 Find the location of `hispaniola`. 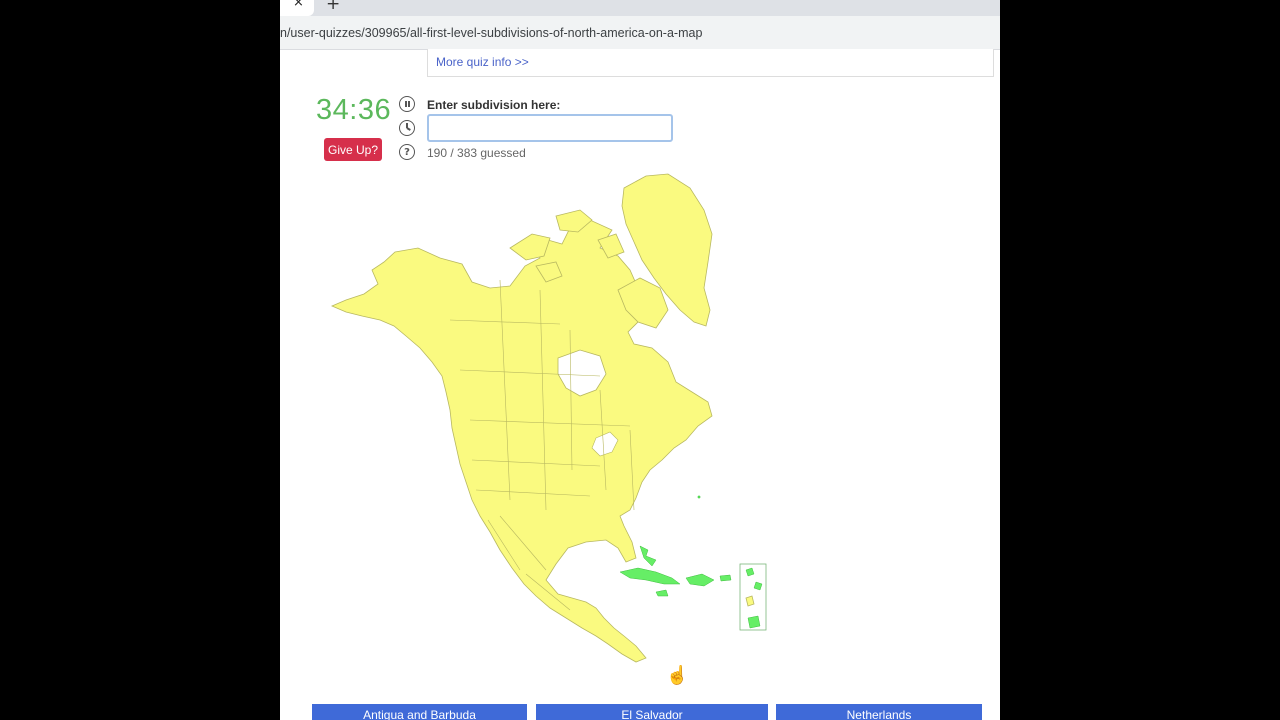

hispaniola is located at coordinates (700, 580).